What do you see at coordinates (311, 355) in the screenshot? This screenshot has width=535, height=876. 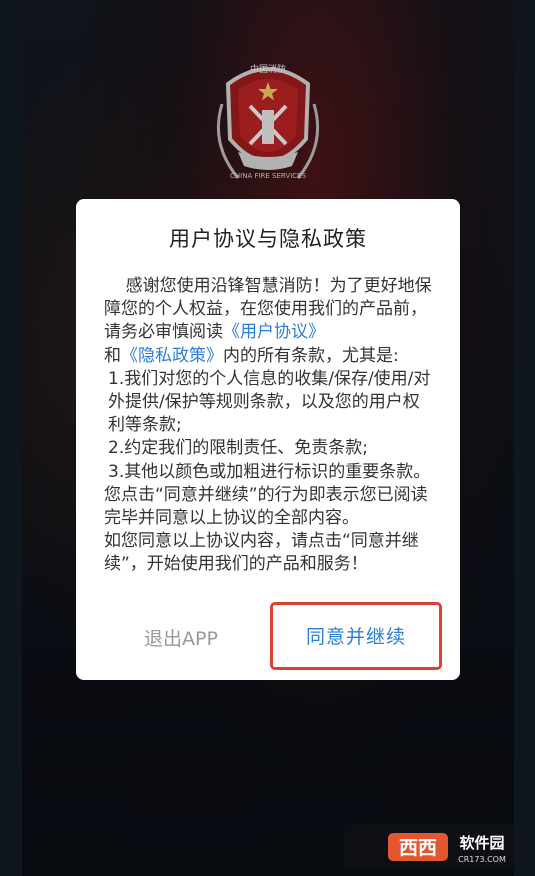 I see `intro-text-end: 内的所有条款，尤其是:` at bounding box center [311, 355].